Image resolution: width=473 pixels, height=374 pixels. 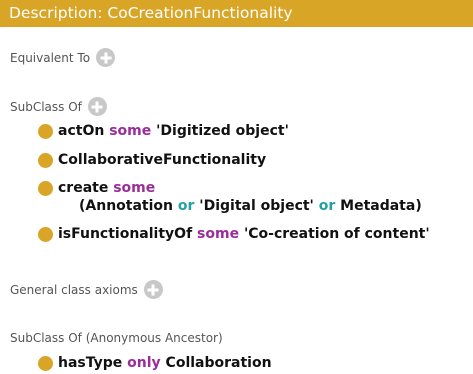 What do you see at coordinates (46, 106) in the screenshot?
I see `section-label: SubClass Of` at bounding box center [46, 106].